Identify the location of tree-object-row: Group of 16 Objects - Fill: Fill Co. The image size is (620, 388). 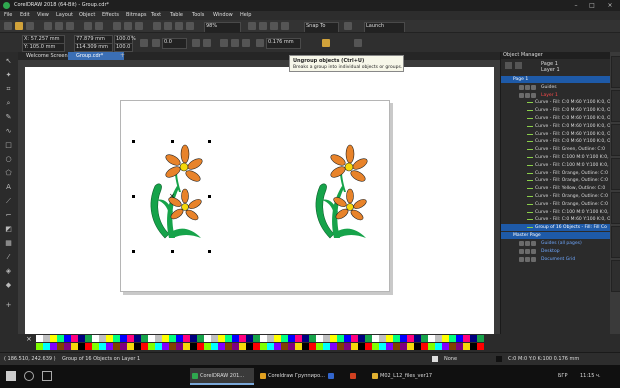
(556, 228).